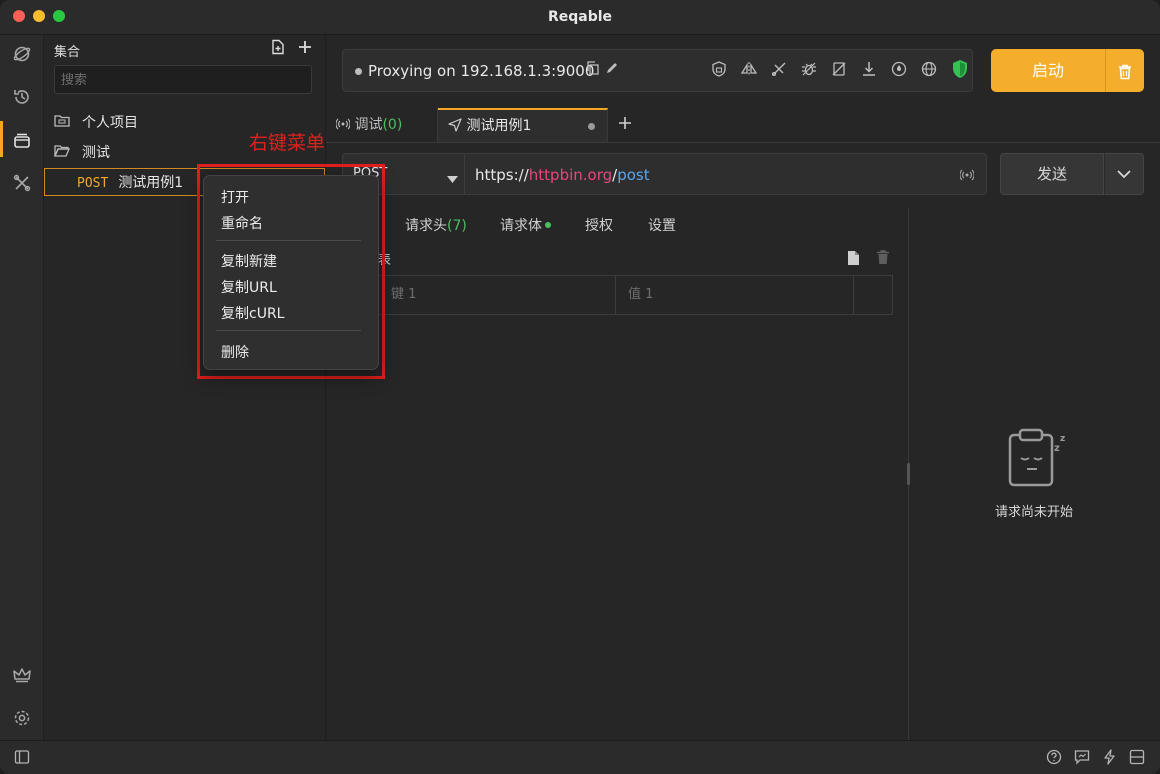  Describe the element at coordinates (67, 52) in the screenshot. I see `collections-title: 集合` at that location.